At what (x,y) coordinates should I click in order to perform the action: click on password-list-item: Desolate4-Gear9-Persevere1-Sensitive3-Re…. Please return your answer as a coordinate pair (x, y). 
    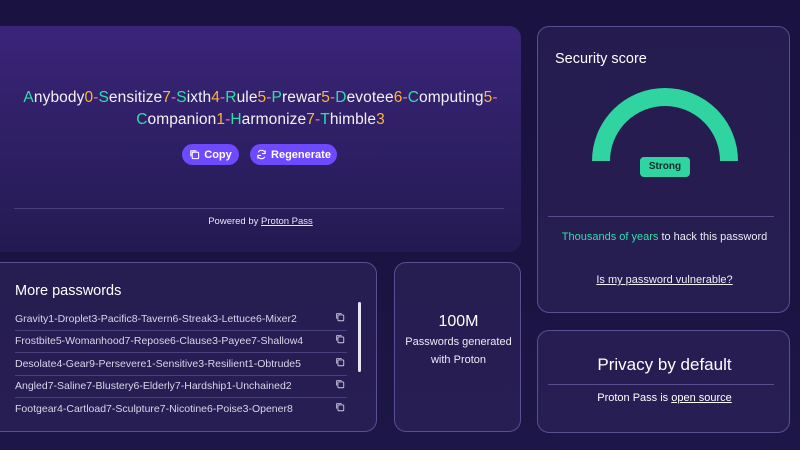
    Looking at the image, I should click on (181, 365).